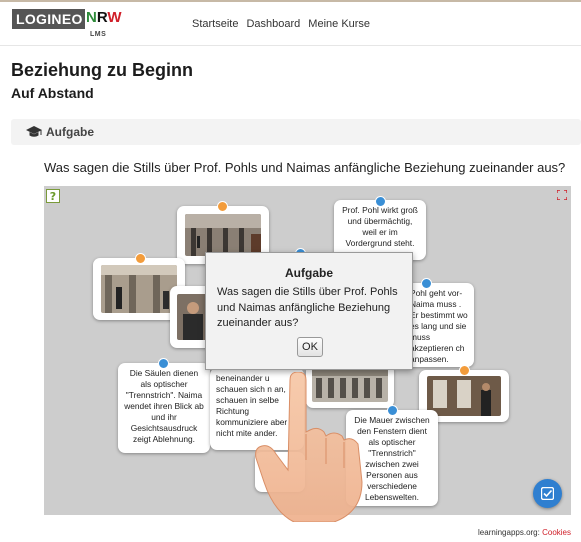  Describe the element at coordinates (562, 195) in the screenshot. I see `fullscreen-icon` at that location.